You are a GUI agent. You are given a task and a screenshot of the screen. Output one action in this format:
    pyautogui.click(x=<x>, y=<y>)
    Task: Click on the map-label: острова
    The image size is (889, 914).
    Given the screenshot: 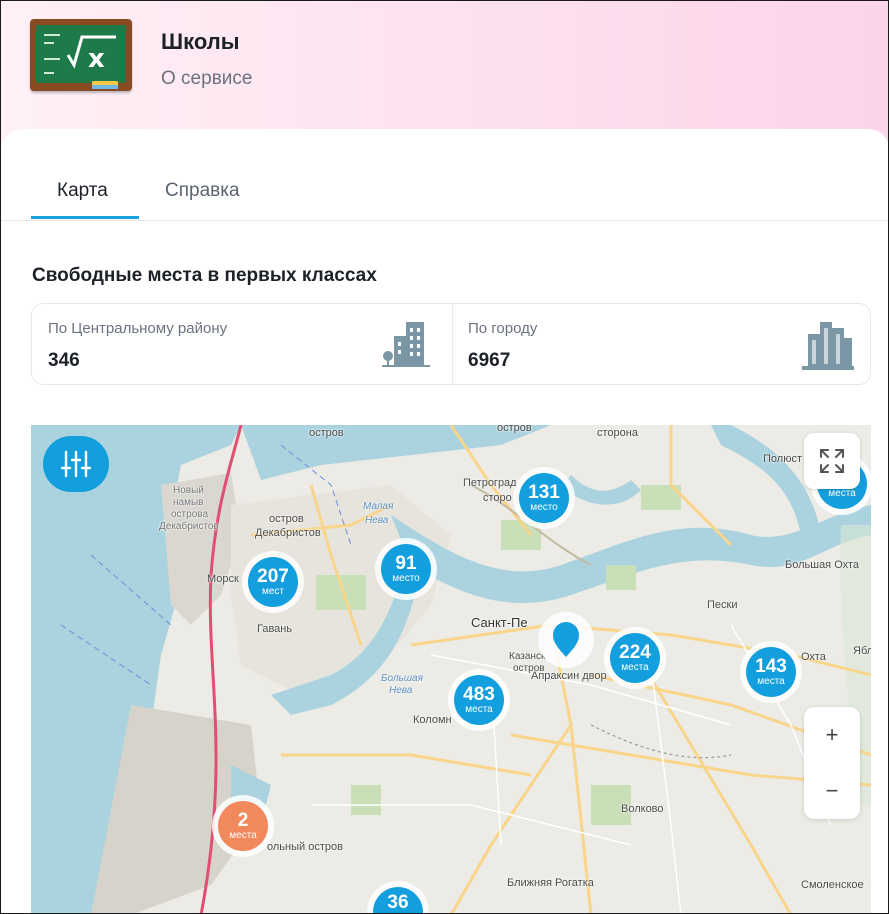 What is the action you would take?
    pyautogui.click(x=190, y=514)
    